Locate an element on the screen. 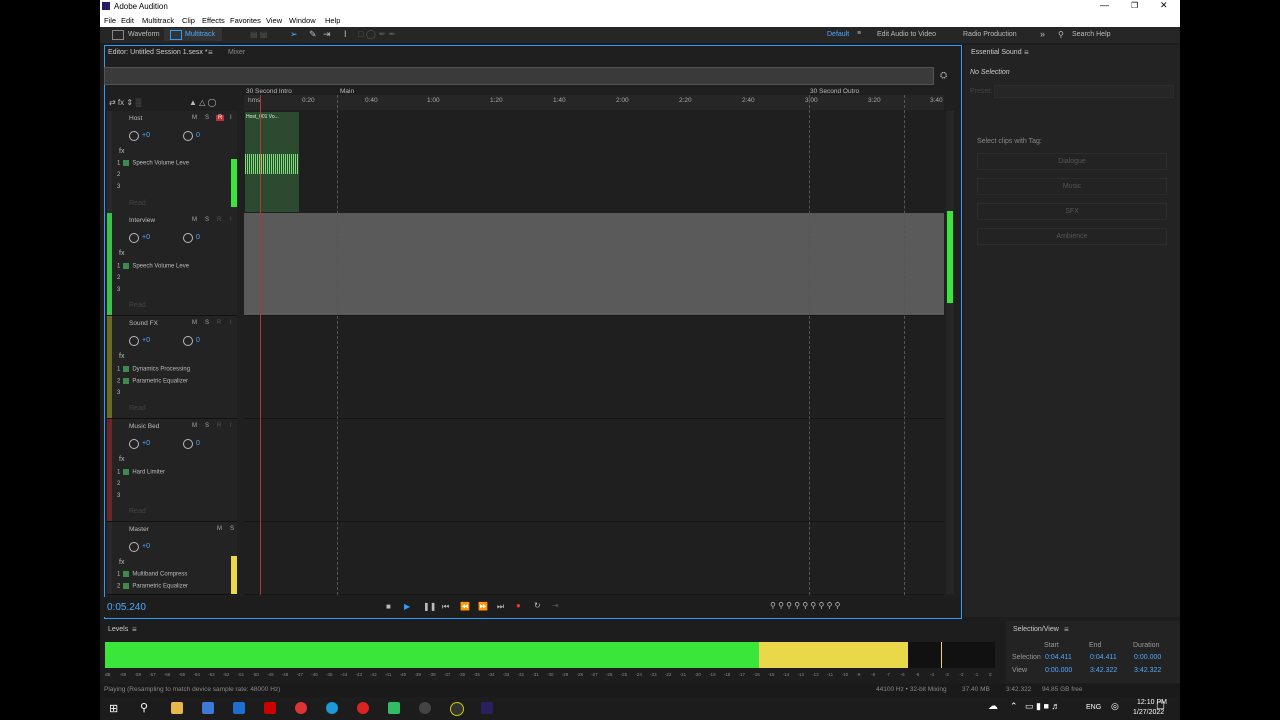 The image size is (1280, 720). marker-intro: 30 Second Intro is located at coordinates (269, 91).